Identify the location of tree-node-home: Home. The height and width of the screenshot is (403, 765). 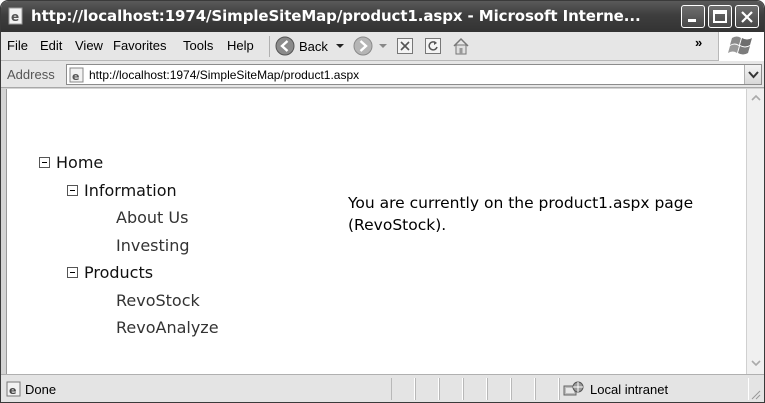
(71, 162).